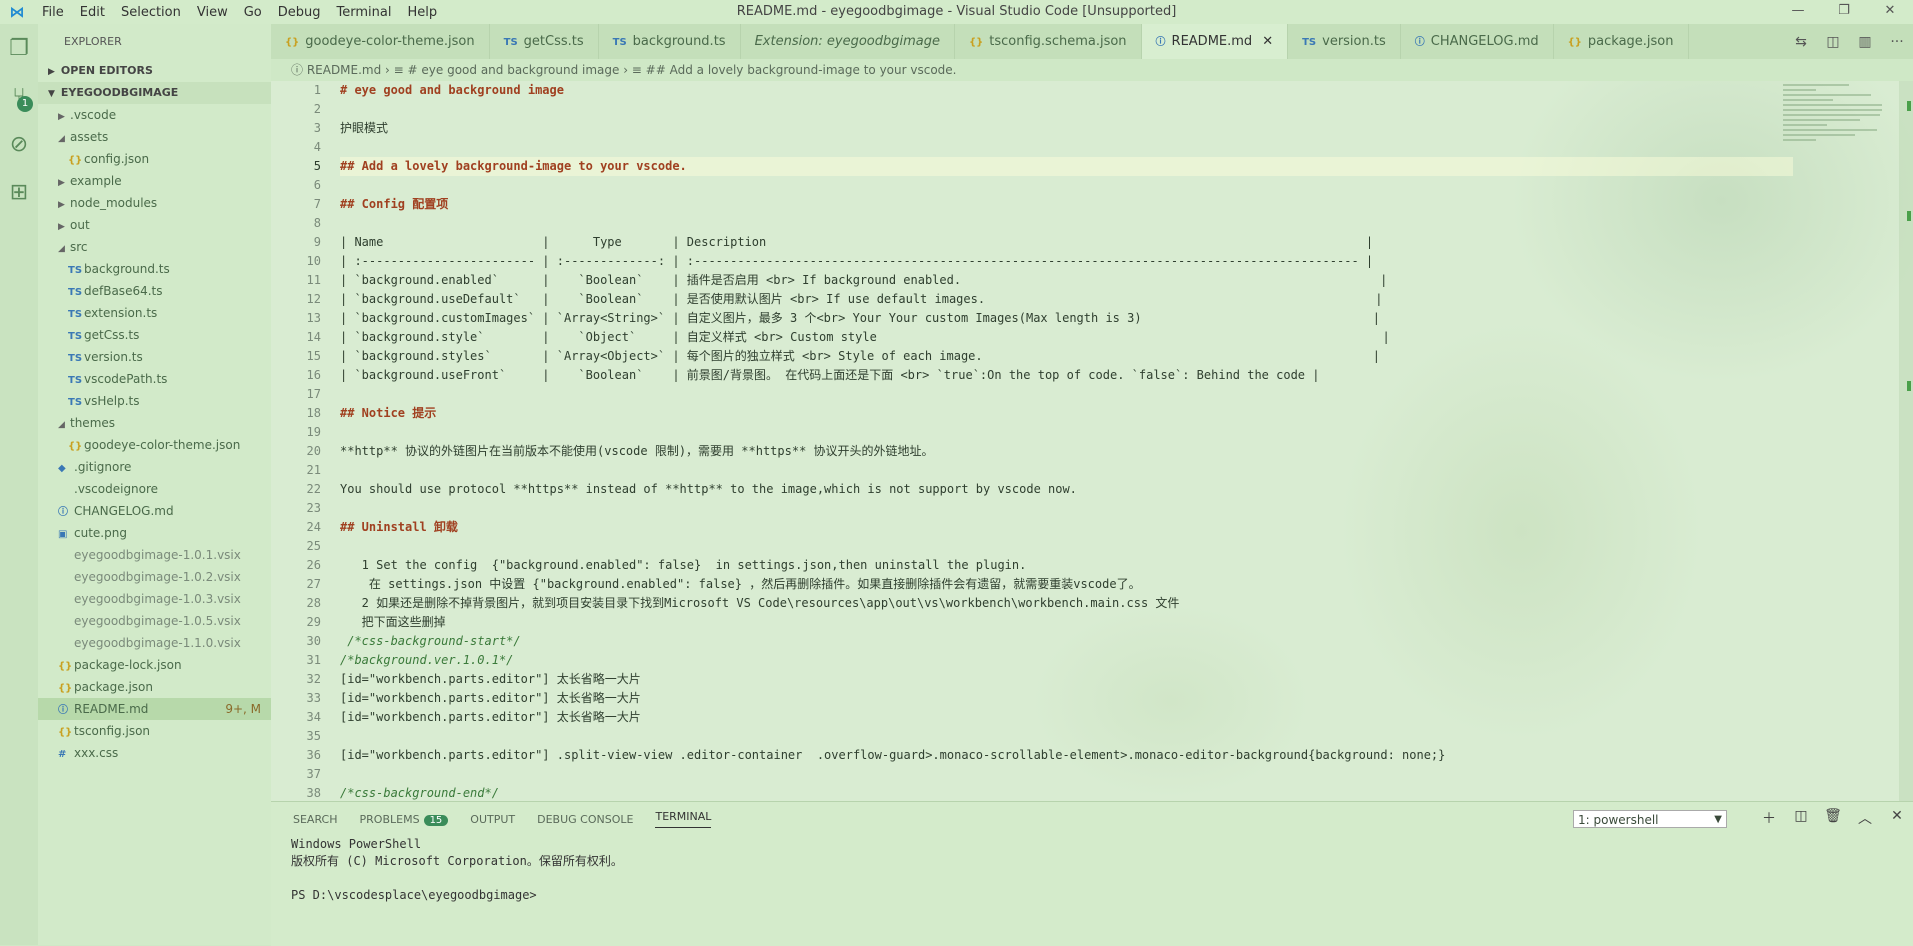 The image size is (1913, 946). I want to click on tree-item-extension-ts: TS extension.ts, so click(154, 313).